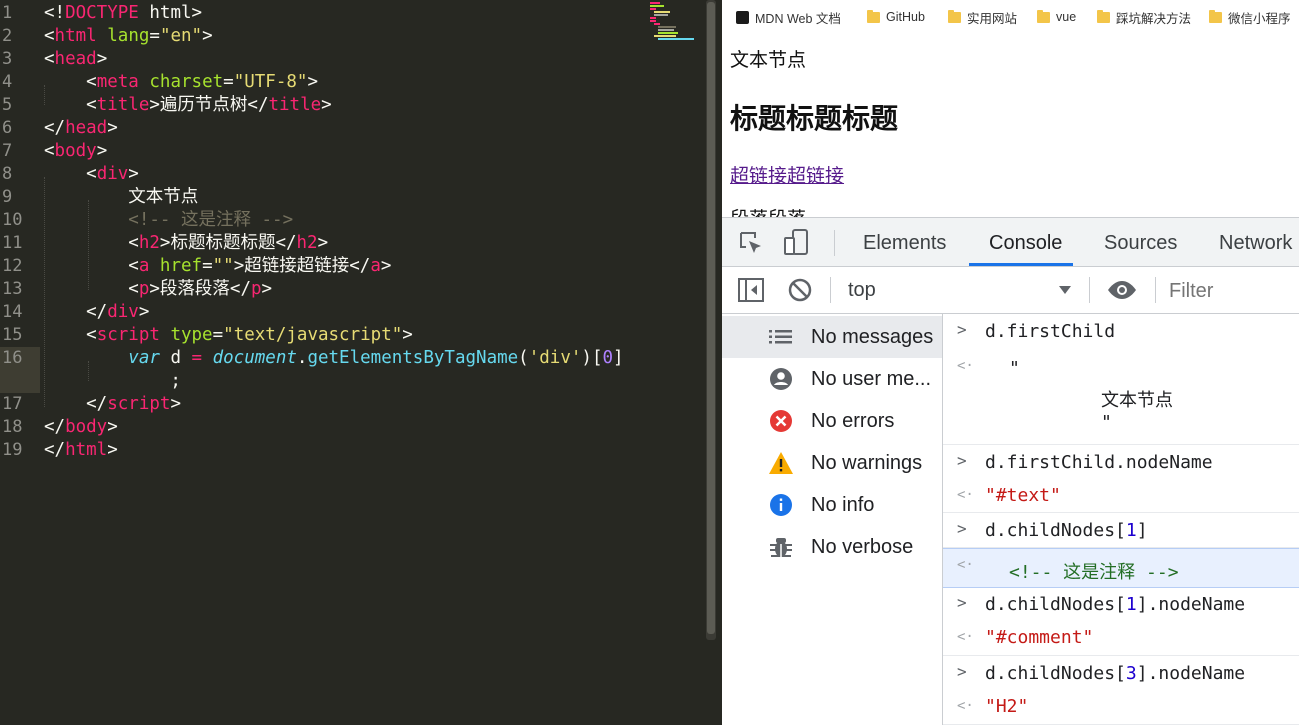 This screenshot has height=725, width=1299. I want to click on console-output-row: <· "#text", so click(1121, 496).